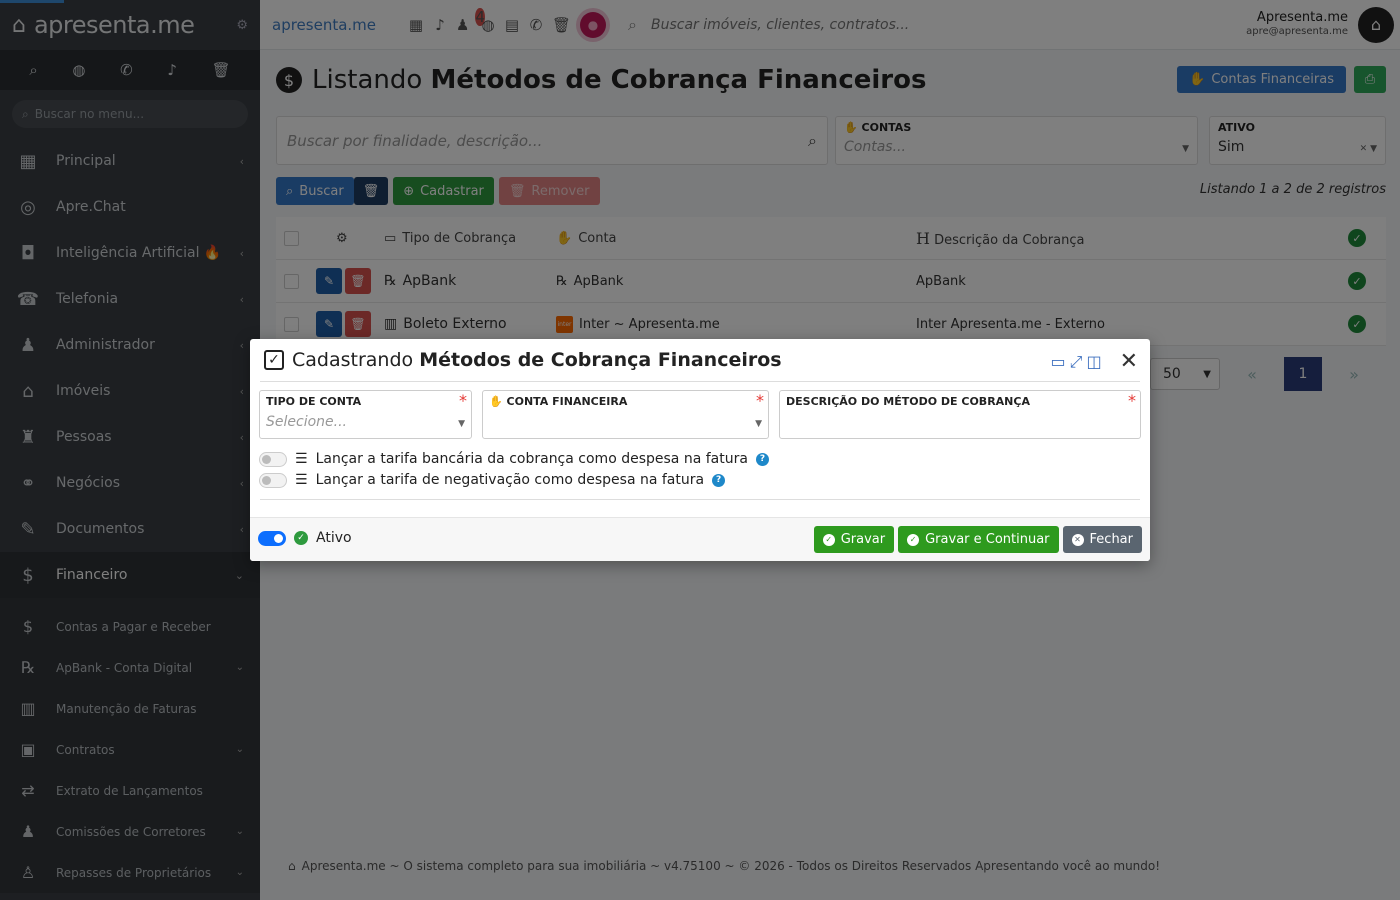 This screenshot has height=900, width=1400. What do you see at coordinates (1076, 362) in the screenshot?
I see `expand-icon: ⤢` at bounding box center [1076, 362].